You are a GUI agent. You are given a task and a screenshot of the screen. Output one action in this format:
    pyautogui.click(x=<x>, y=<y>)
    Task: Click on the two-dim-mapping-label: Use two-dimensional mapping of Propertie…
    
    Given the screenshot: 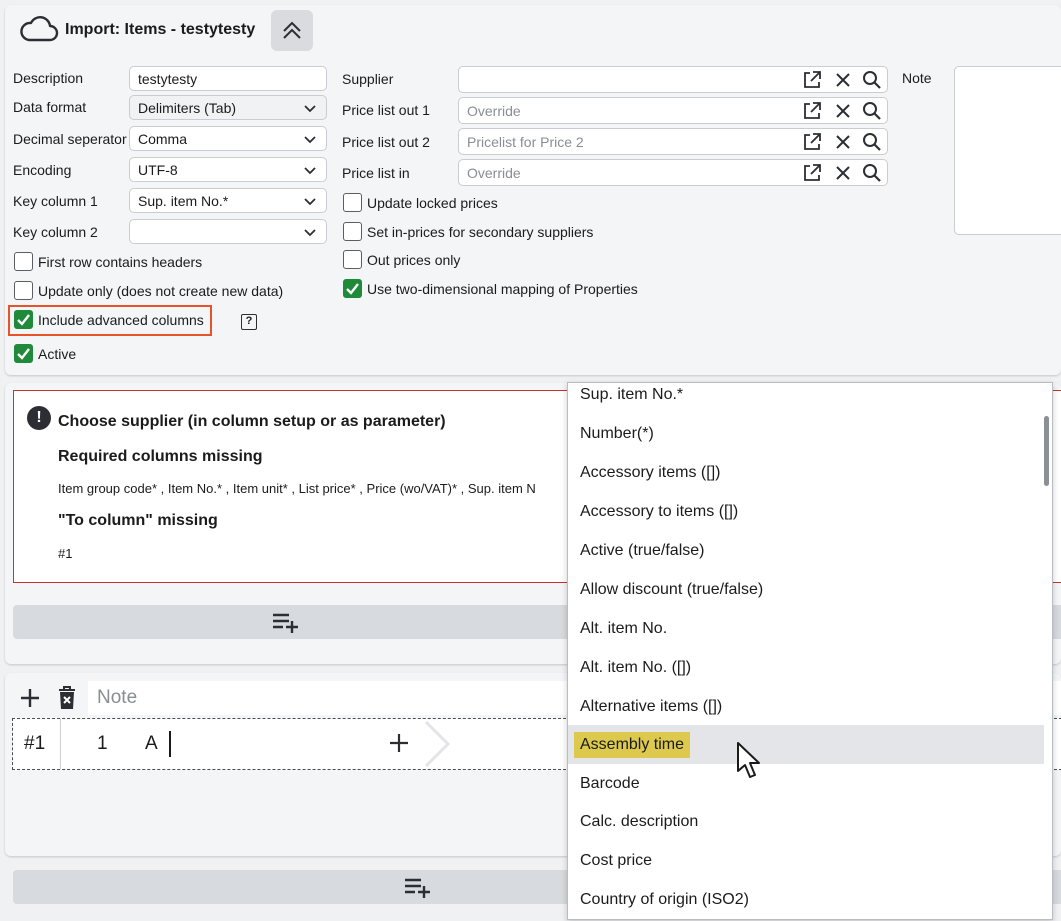 What is the action you would take?
    pyautogui.click(x=502, y=289)
    